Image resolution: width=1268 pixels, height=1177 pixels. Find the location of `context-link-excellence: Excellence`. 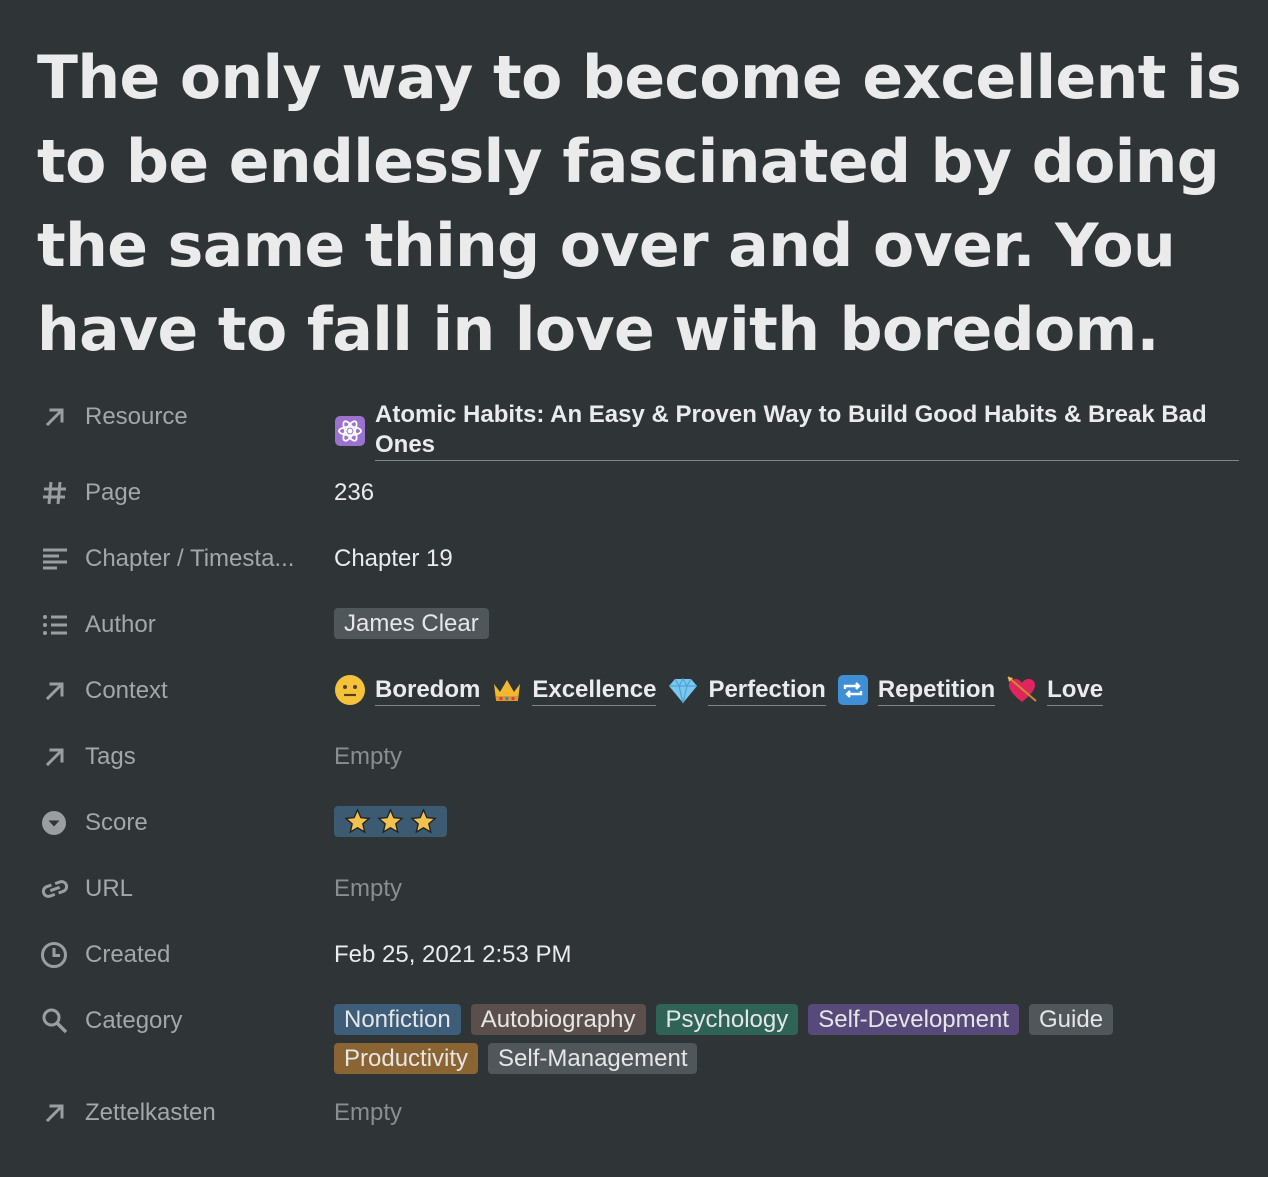

context-link-excellence: Excellence is located at coordinates (574, 690).